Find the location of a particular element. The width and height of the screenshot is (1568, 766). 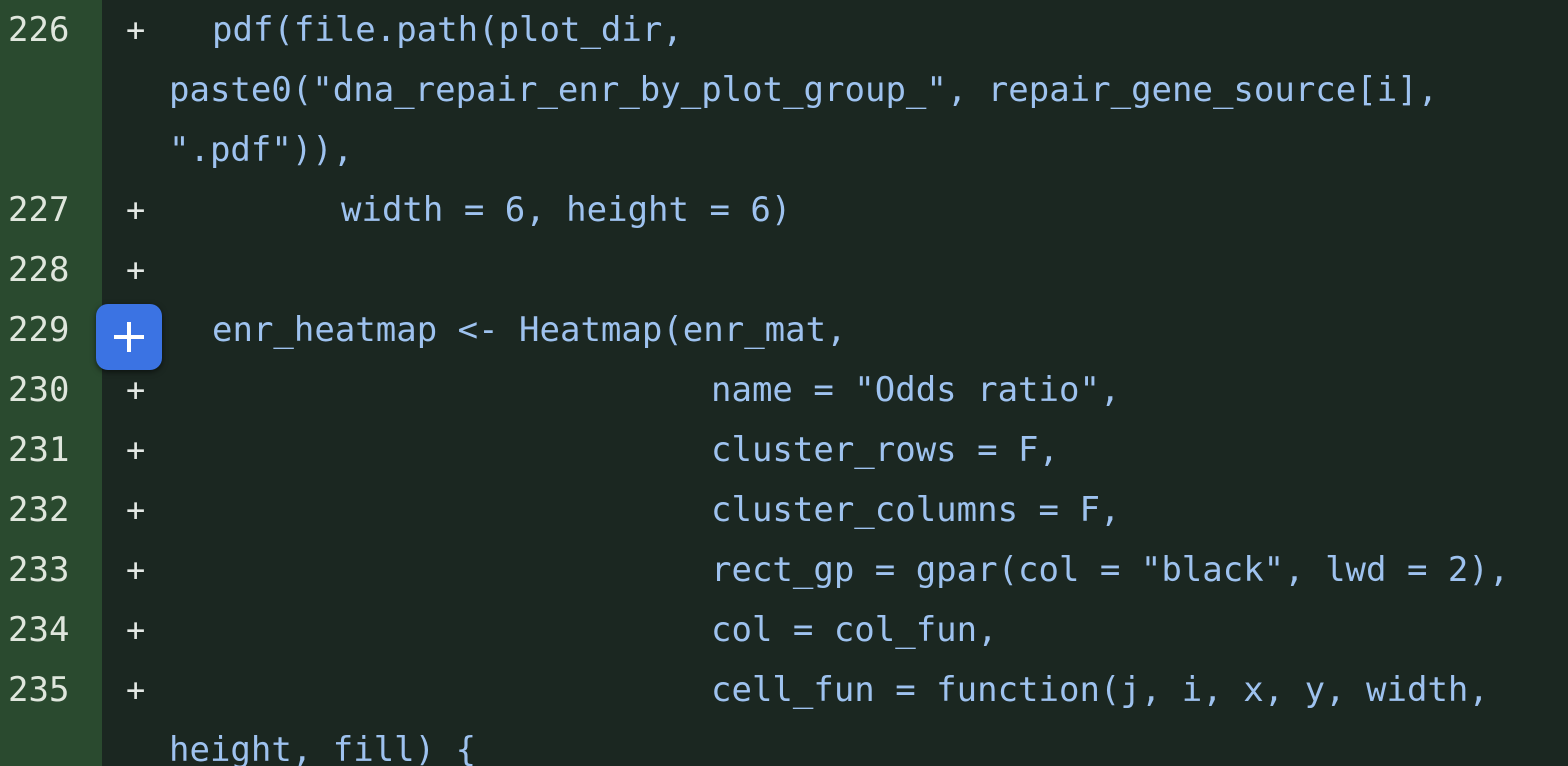

plus-icon is located at coordinates (129, 337).